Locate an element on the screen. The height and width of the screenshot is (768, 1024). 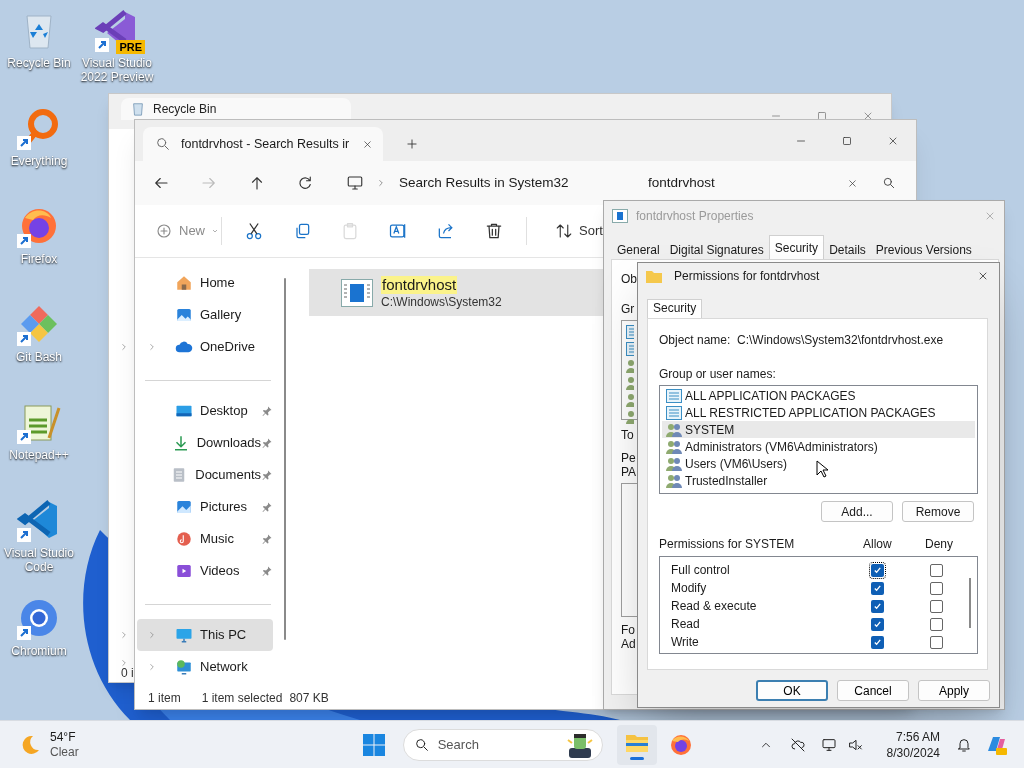
clock-time: 7:56 AM is located at coordinates (917, 736).